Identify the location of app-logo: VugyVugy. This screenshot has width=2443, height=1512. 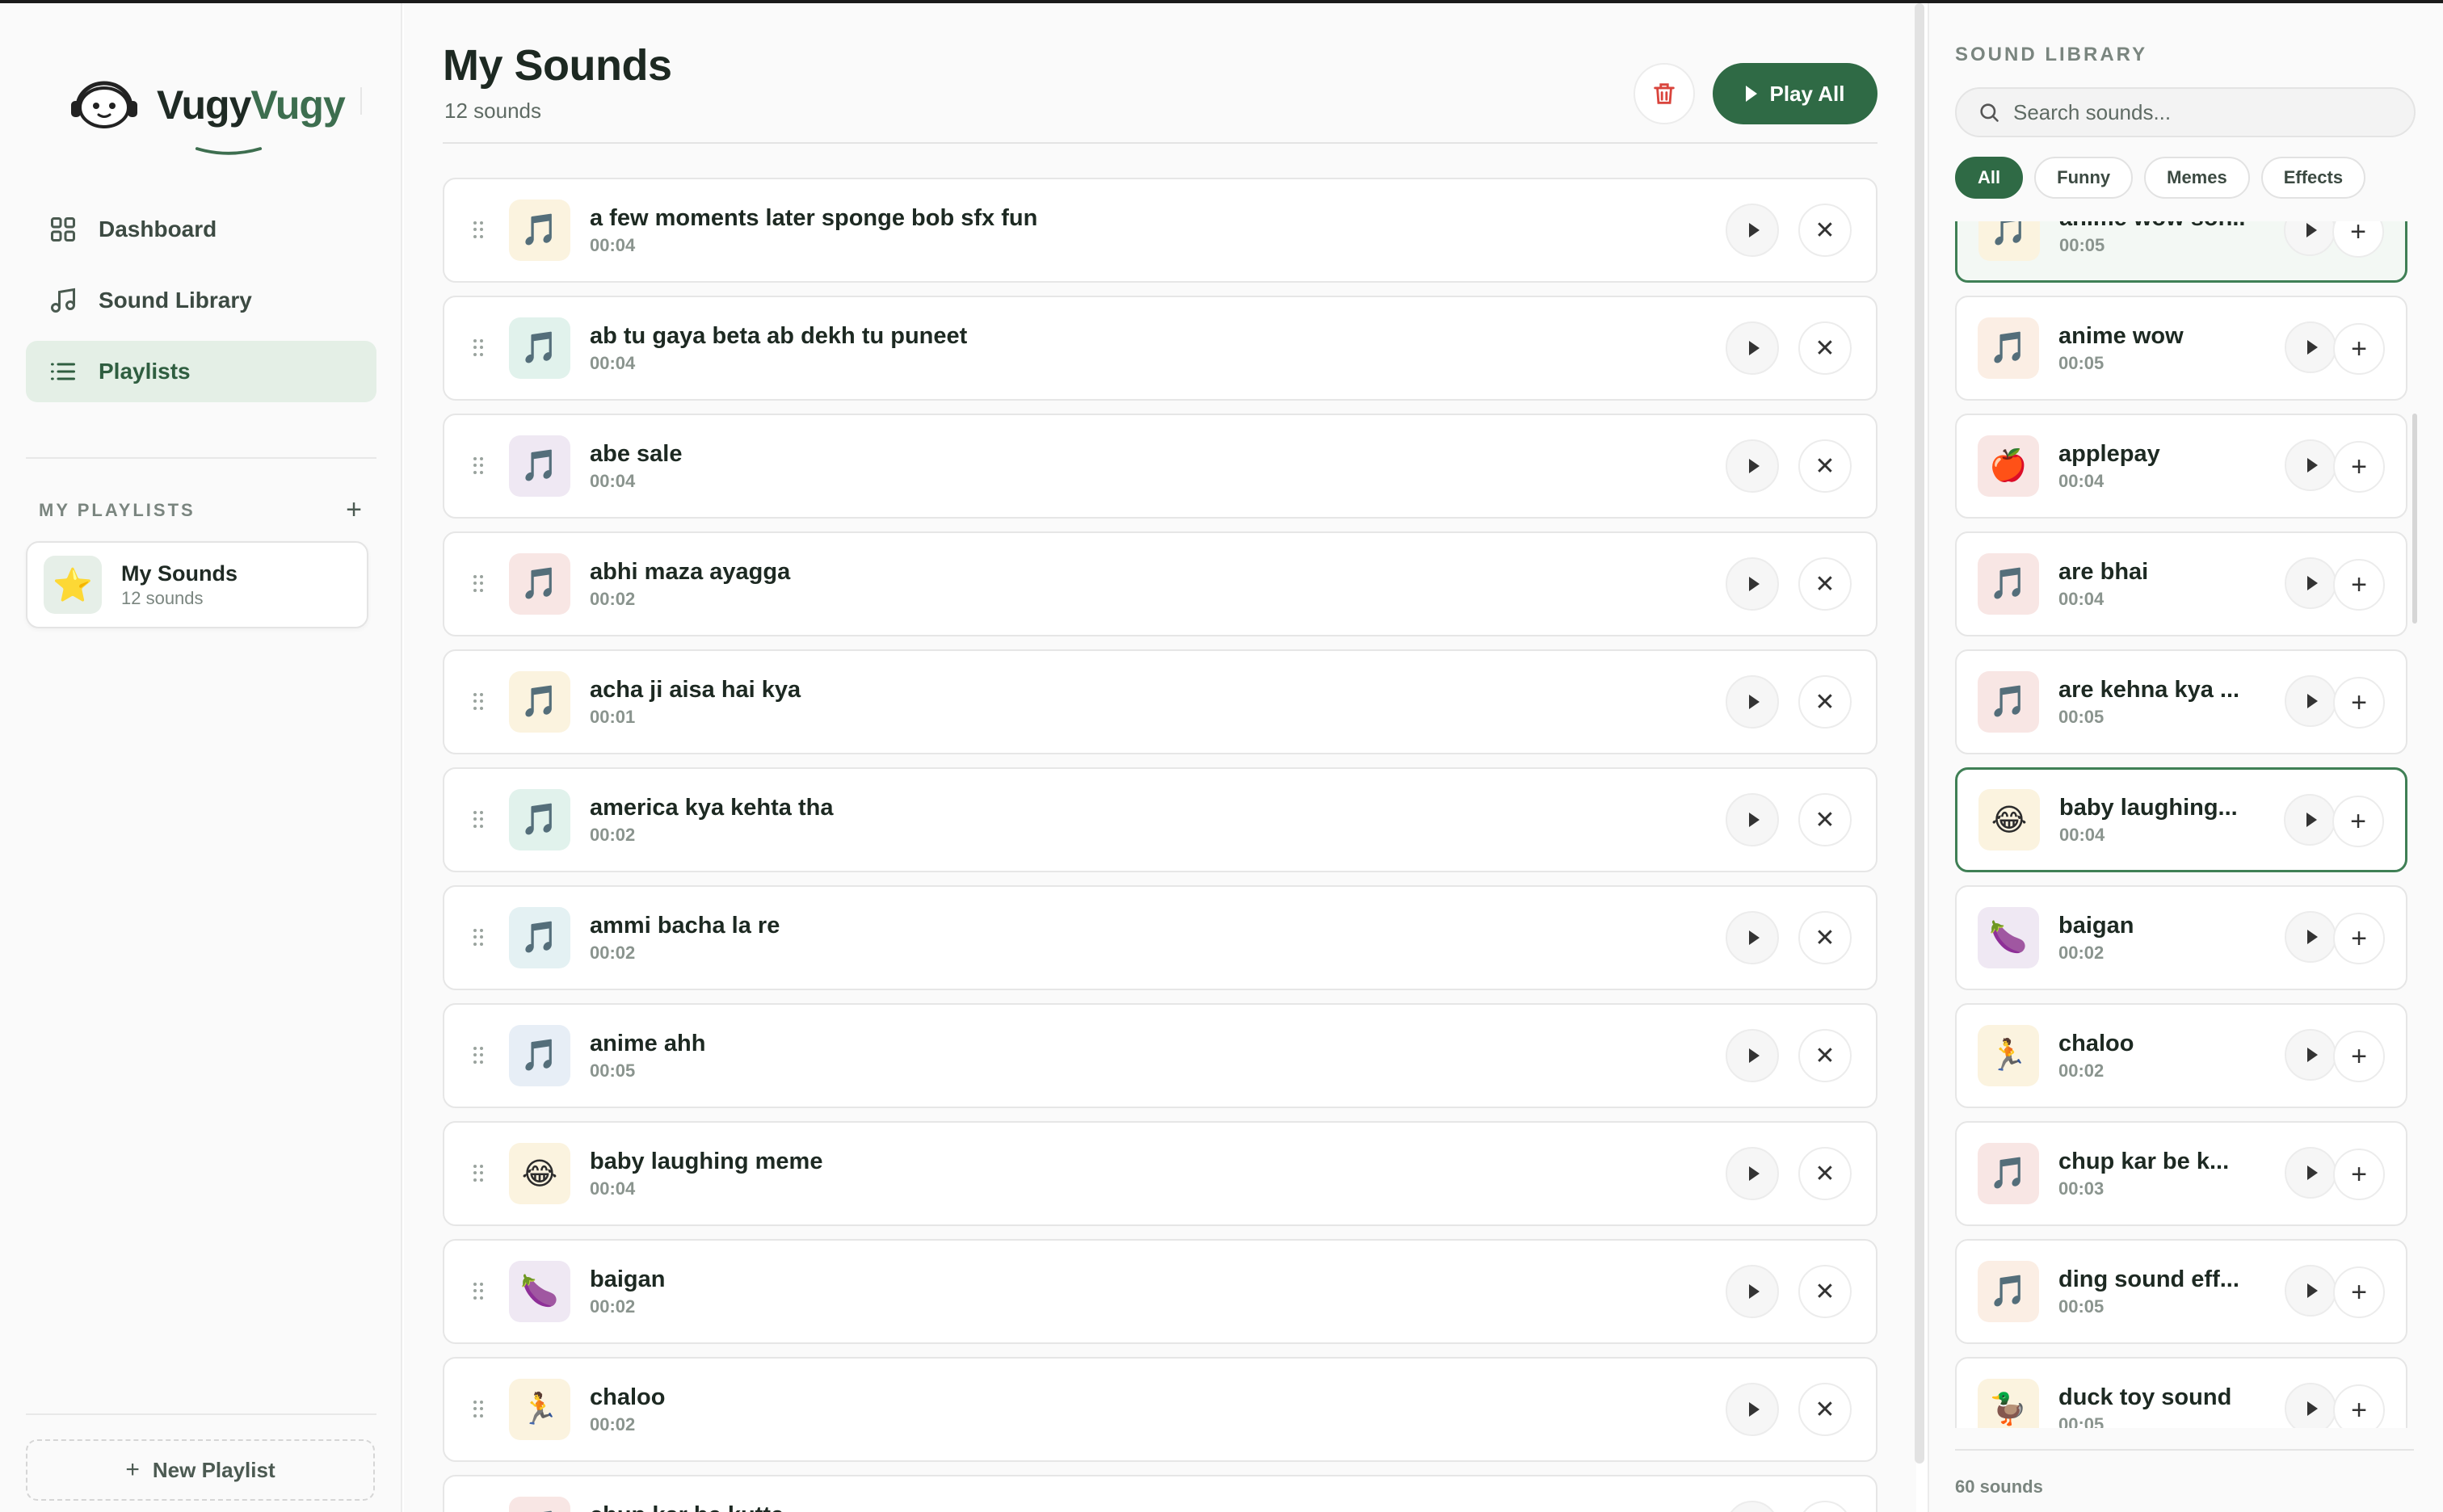
(207, 114).